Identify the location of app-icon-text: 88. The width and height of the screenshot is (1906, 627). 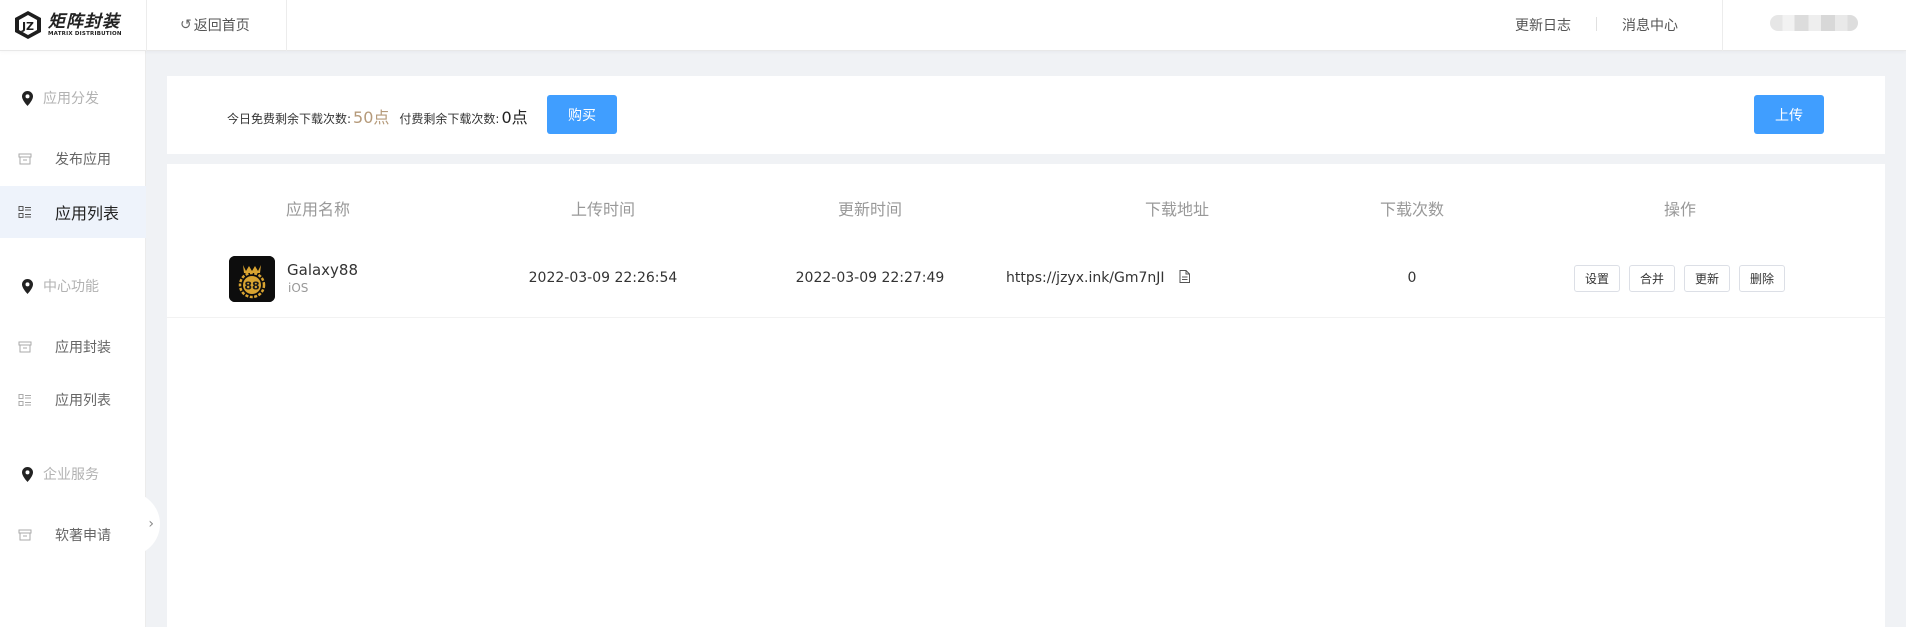
(251, 286).